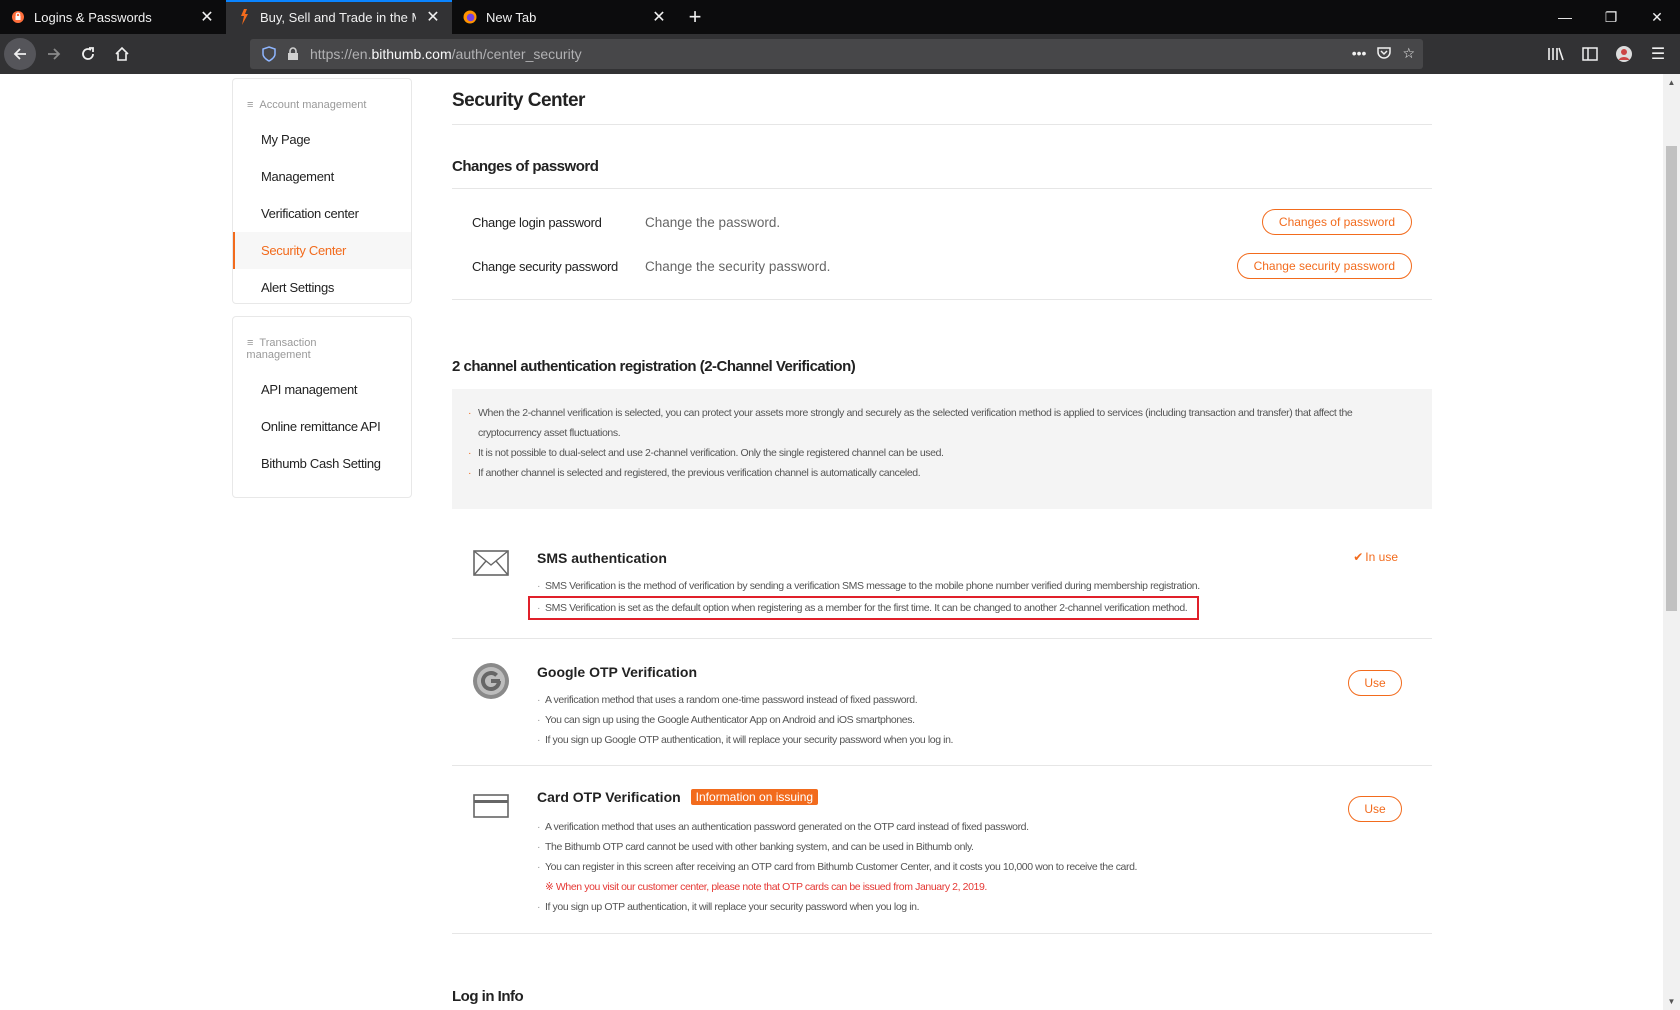 The image size is (1680, 1010). What do you see at coordinates (754, 797) in the screenshot?
I see `information-on-issuing-badge: Information on issuing` at bounding box center [754, 797].